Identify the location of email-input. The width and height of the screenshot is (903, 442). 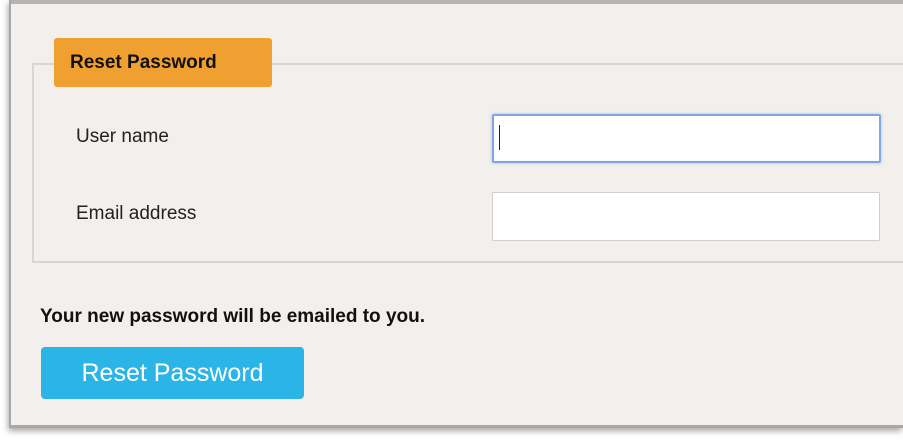
(686, 216).